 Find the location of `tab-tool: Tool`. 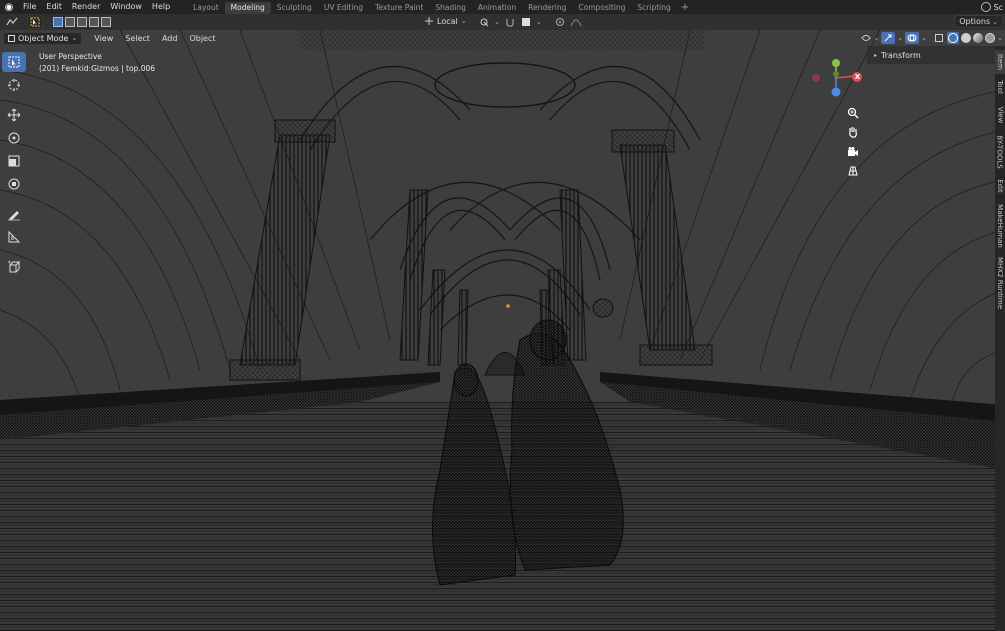

tab-tool: Tool is located at coordinates (1000, 87).